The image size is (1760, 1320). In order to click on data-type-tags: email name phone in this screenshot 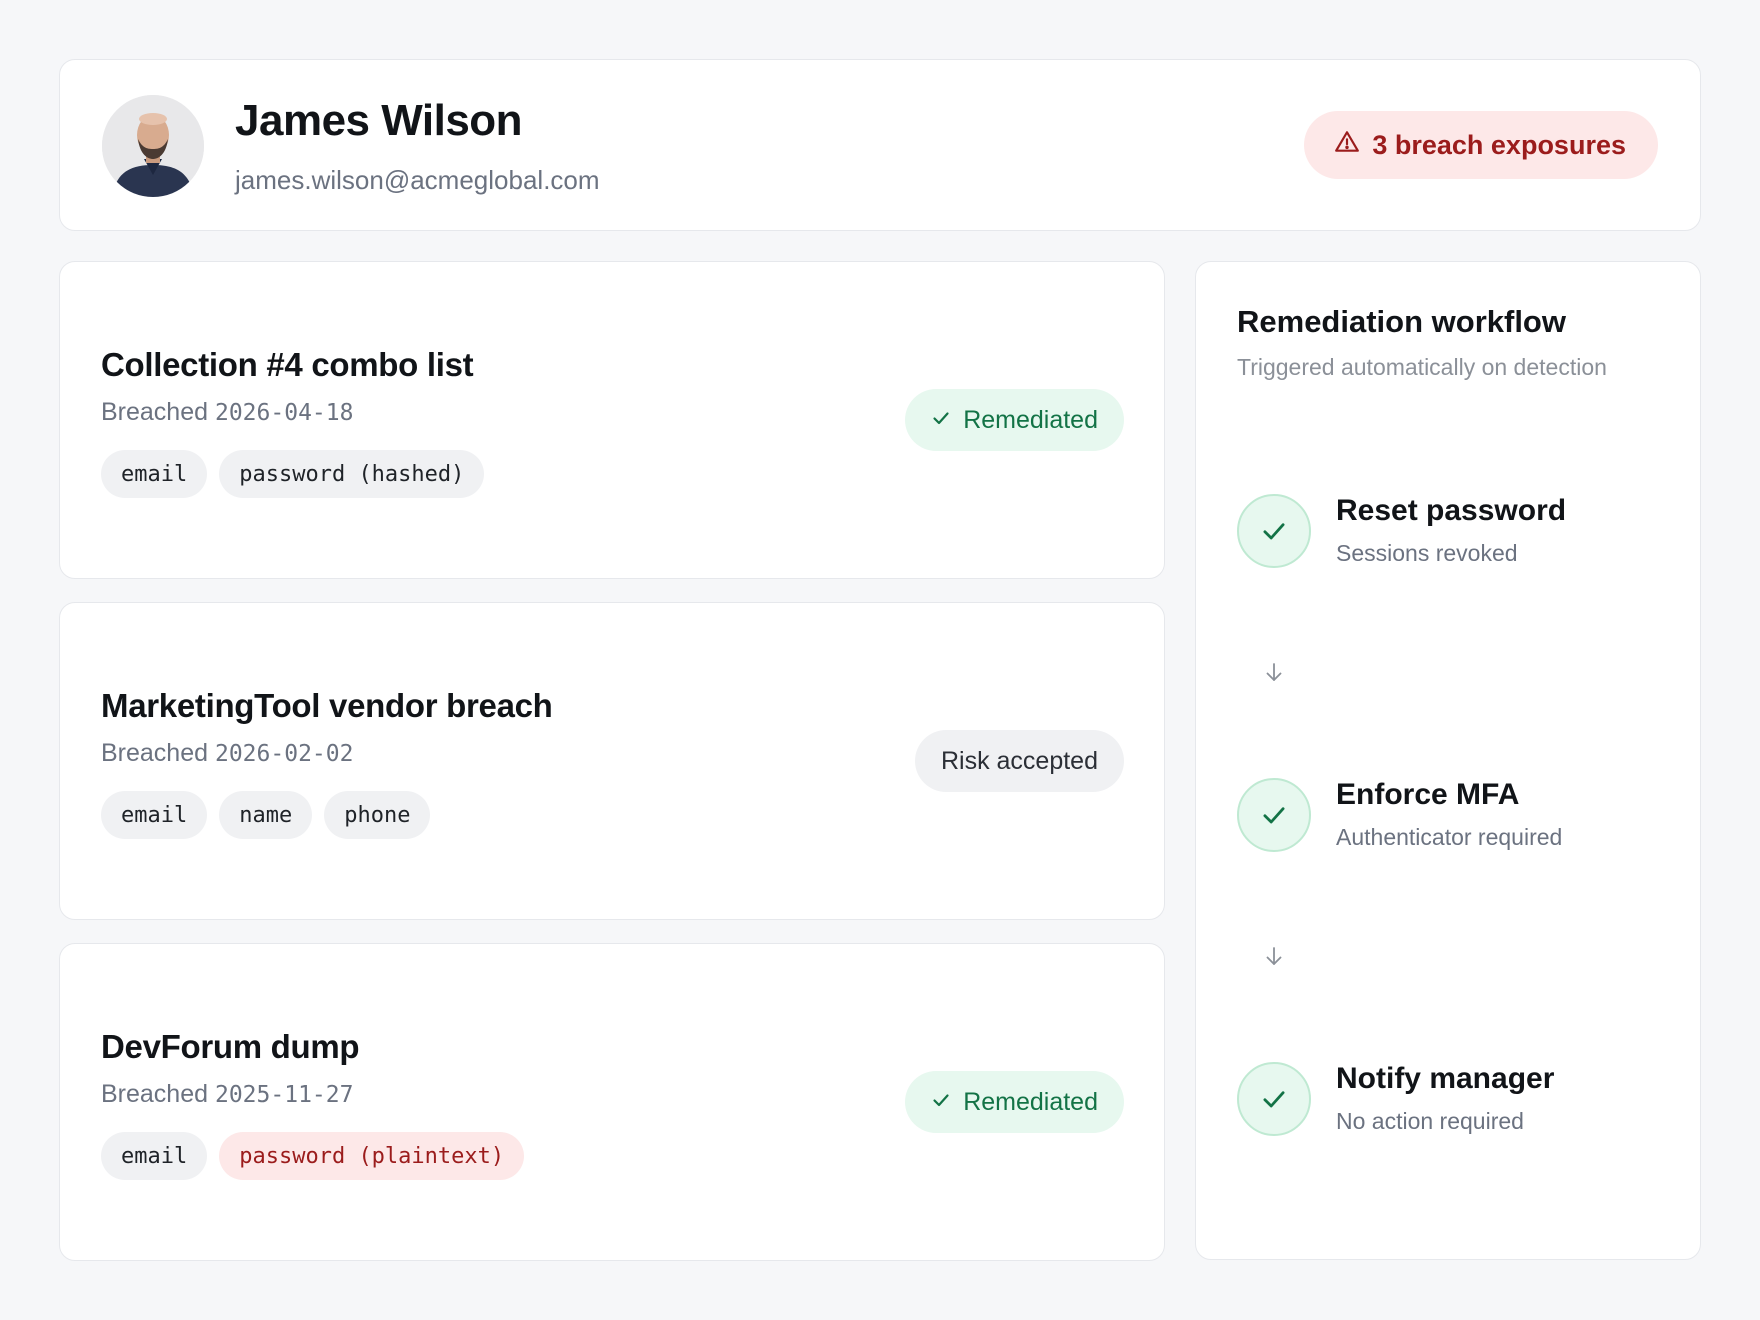, I will do `click(266, 815)`.